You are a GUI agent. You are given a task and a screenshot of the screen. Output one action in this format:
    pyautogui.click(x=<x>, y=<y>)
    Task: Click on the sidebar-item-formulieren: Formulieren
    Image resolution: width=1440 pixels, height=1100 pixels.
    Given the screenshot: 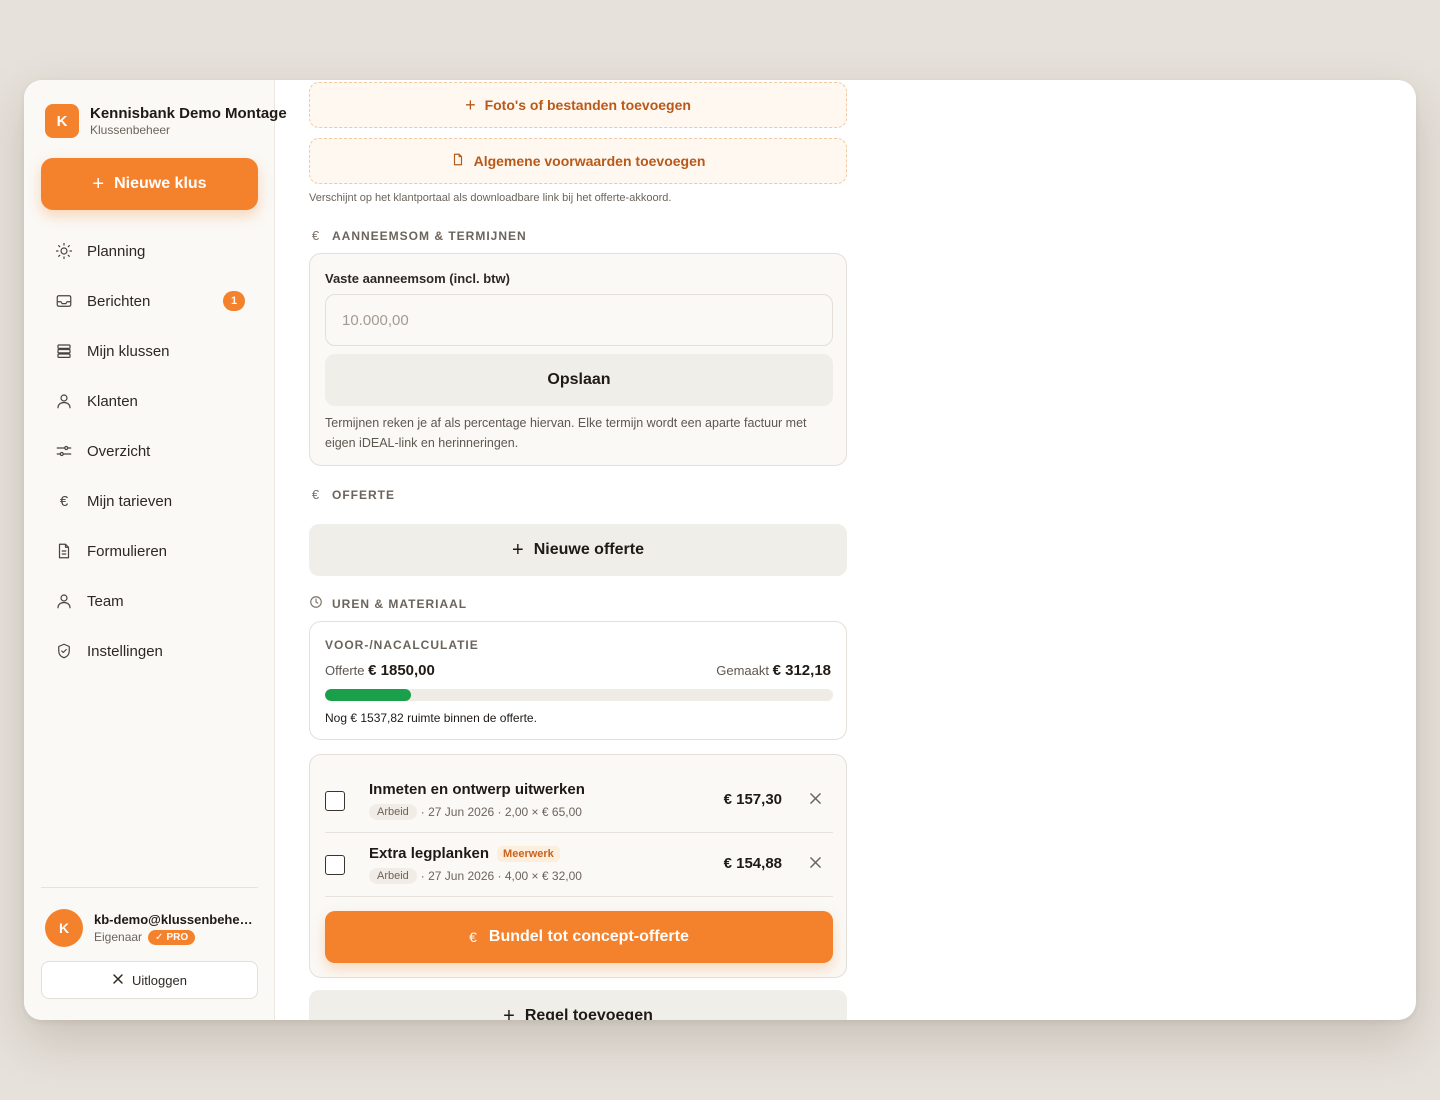 What is the action you would take?
    pyautogui.click(x=149, y=551)
    